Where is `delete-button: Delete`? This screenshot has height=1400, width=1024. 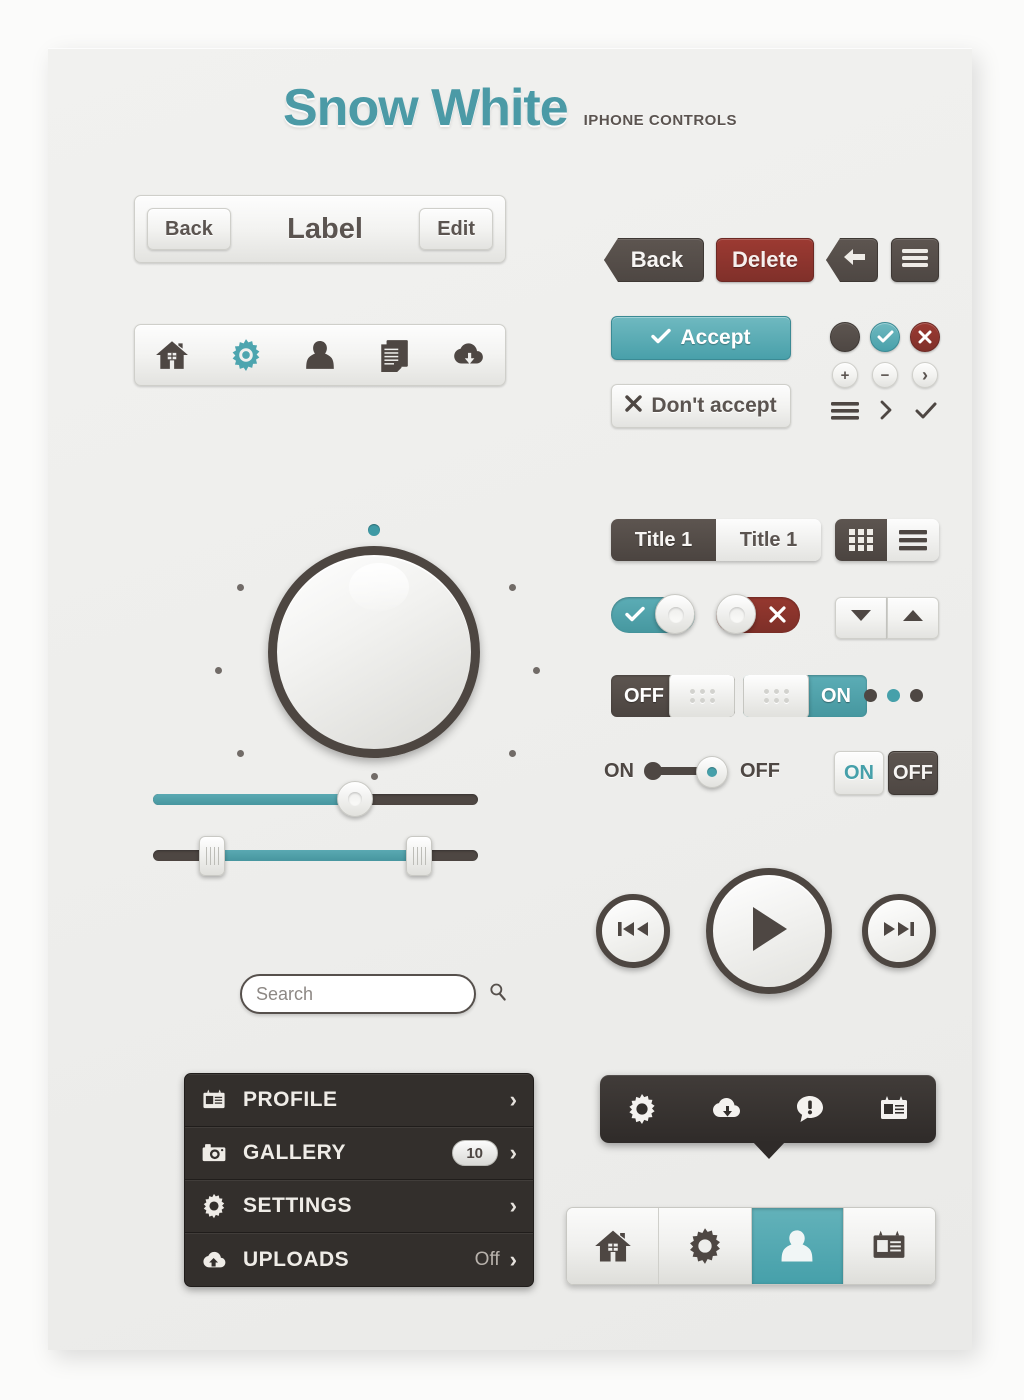 delete-button: Delete is located at coordinates (765, 260).